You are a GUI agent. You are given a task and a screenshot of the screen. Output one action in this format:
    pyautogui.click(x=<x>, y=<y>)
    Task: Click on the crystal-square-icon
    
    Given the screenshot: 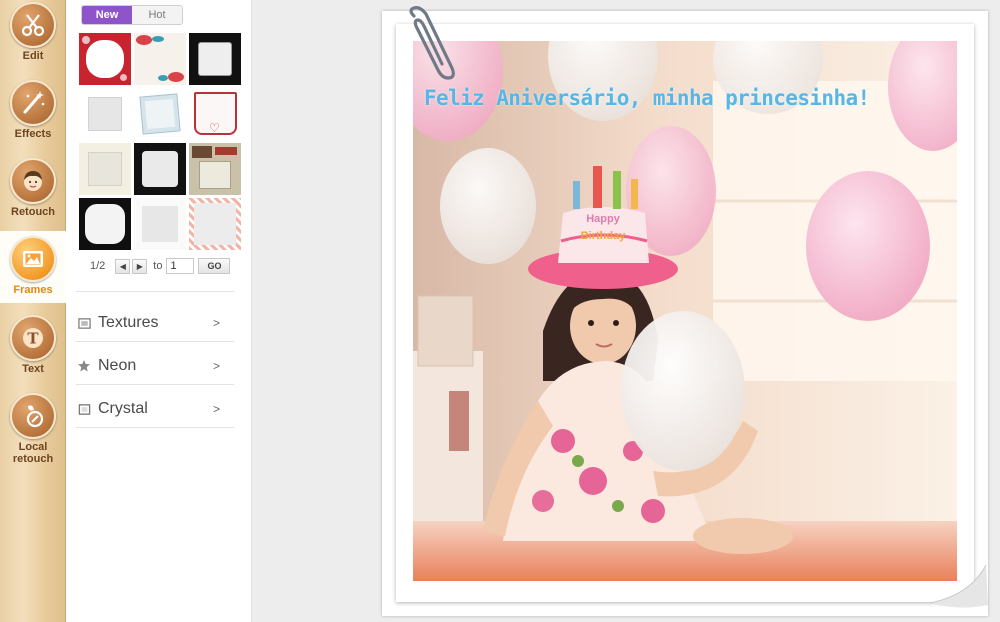 What is the action you would take?
    pyautogui.click(x=84, y=409)
    